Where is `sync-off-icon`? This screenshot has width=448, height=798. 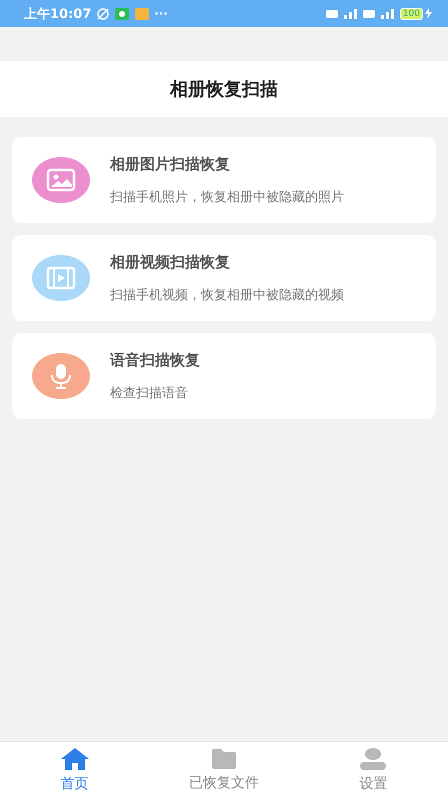 sync-off-icon is located at coordinates (103, 14).